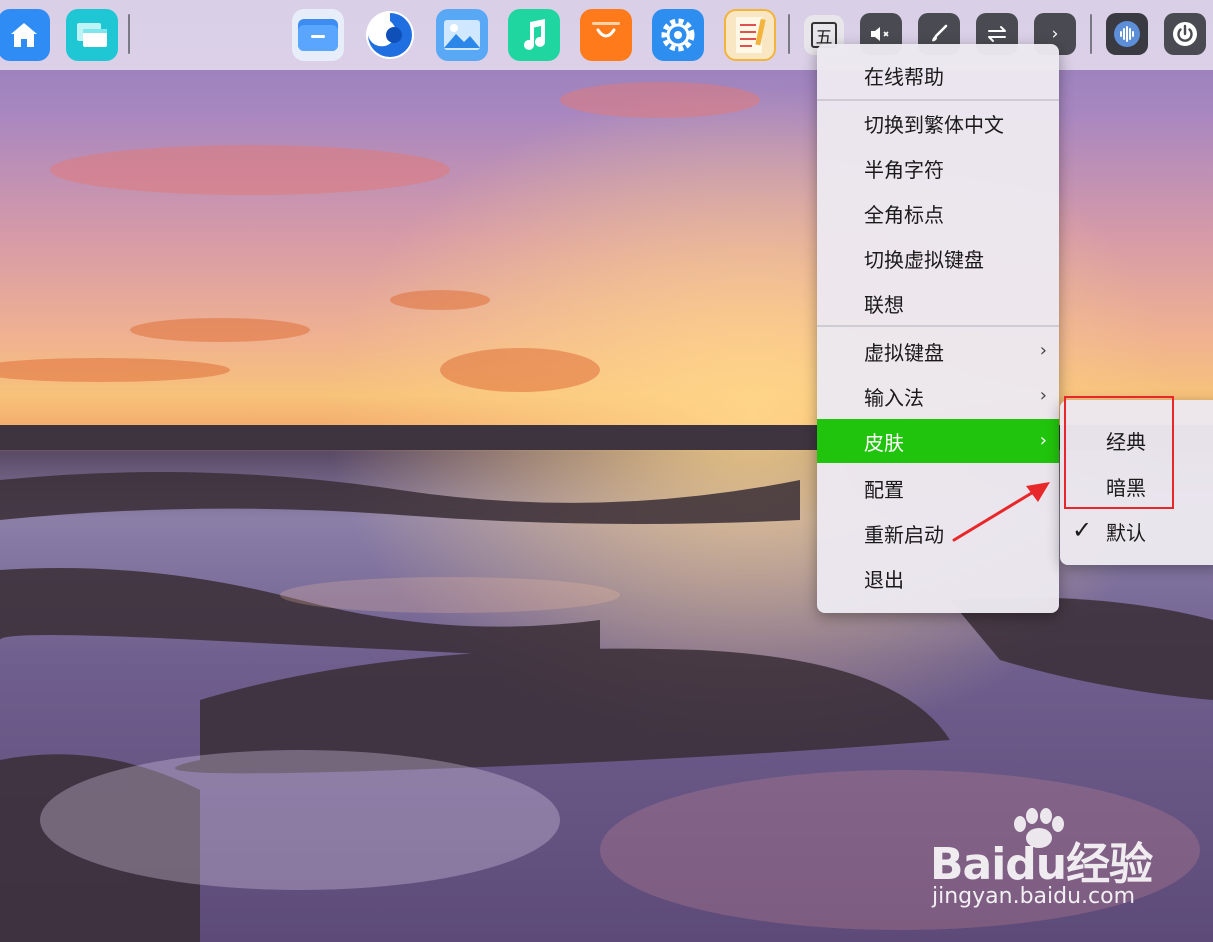 This screenshot has width=1213, height=942. Describe the element at coordinates (904, 169) in the screenshot. I see `menu-item-label: 半角字符` at that location.